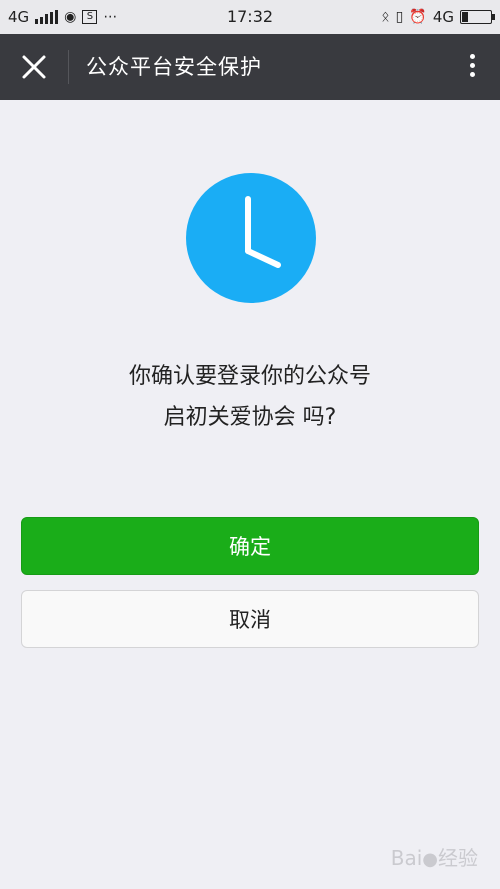 The height and width of the screenshot is (889, 500). I want to click on more-vertical-icon, so click(472, 65).